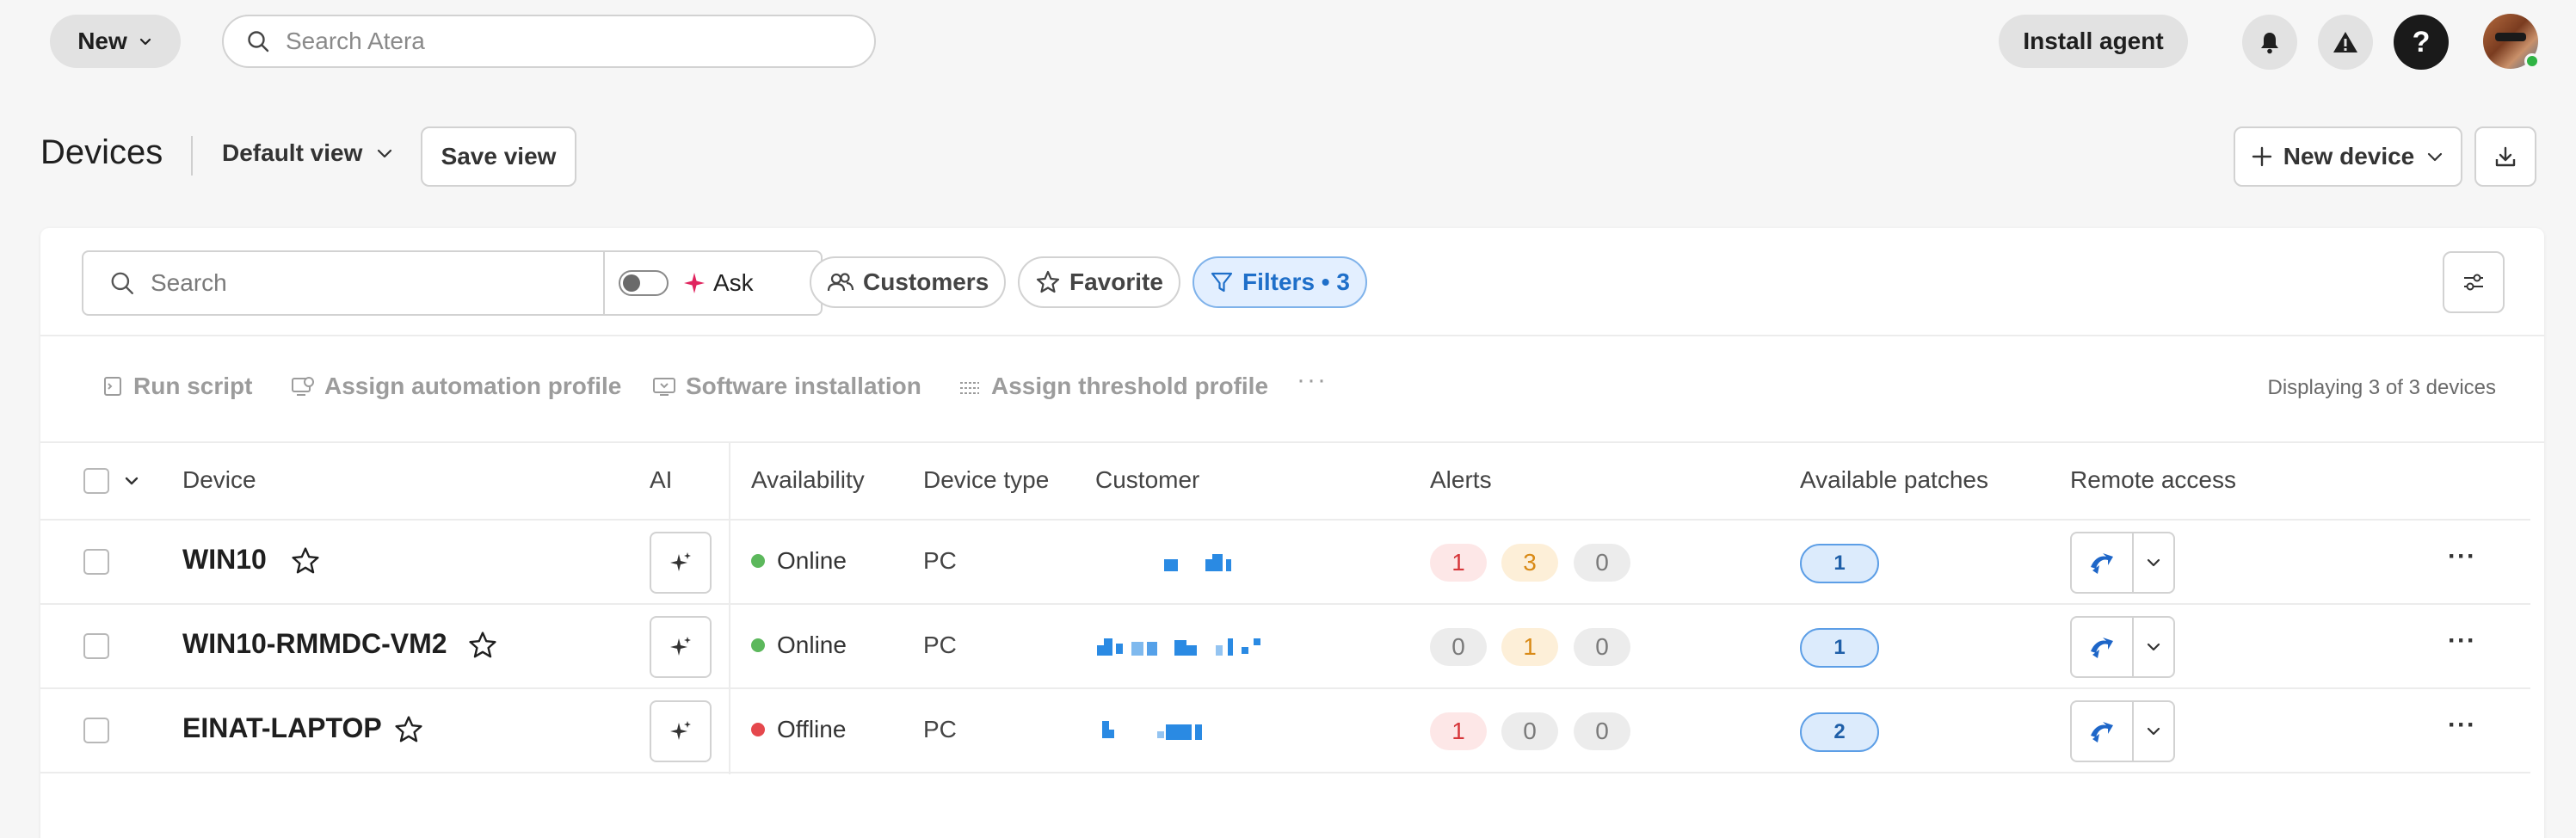  I want to click on threshold-icon, so click(969, 388).